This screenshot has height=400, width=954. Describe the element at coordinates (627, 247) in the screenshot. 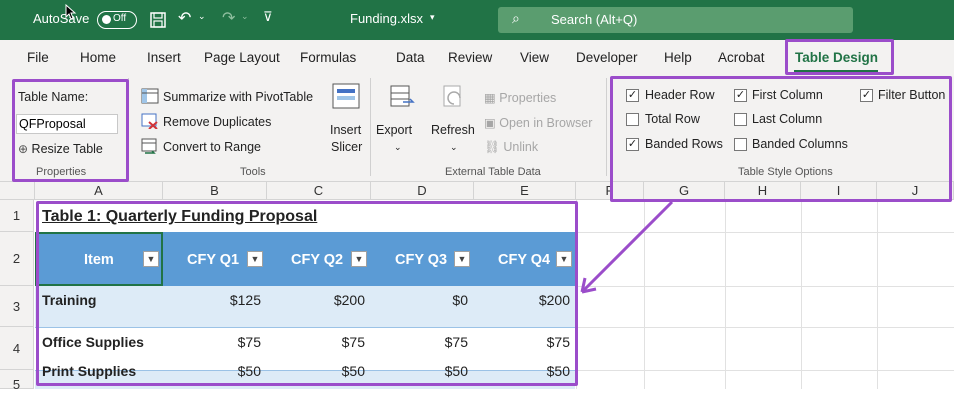

I see `annotation-arrow` at that location.